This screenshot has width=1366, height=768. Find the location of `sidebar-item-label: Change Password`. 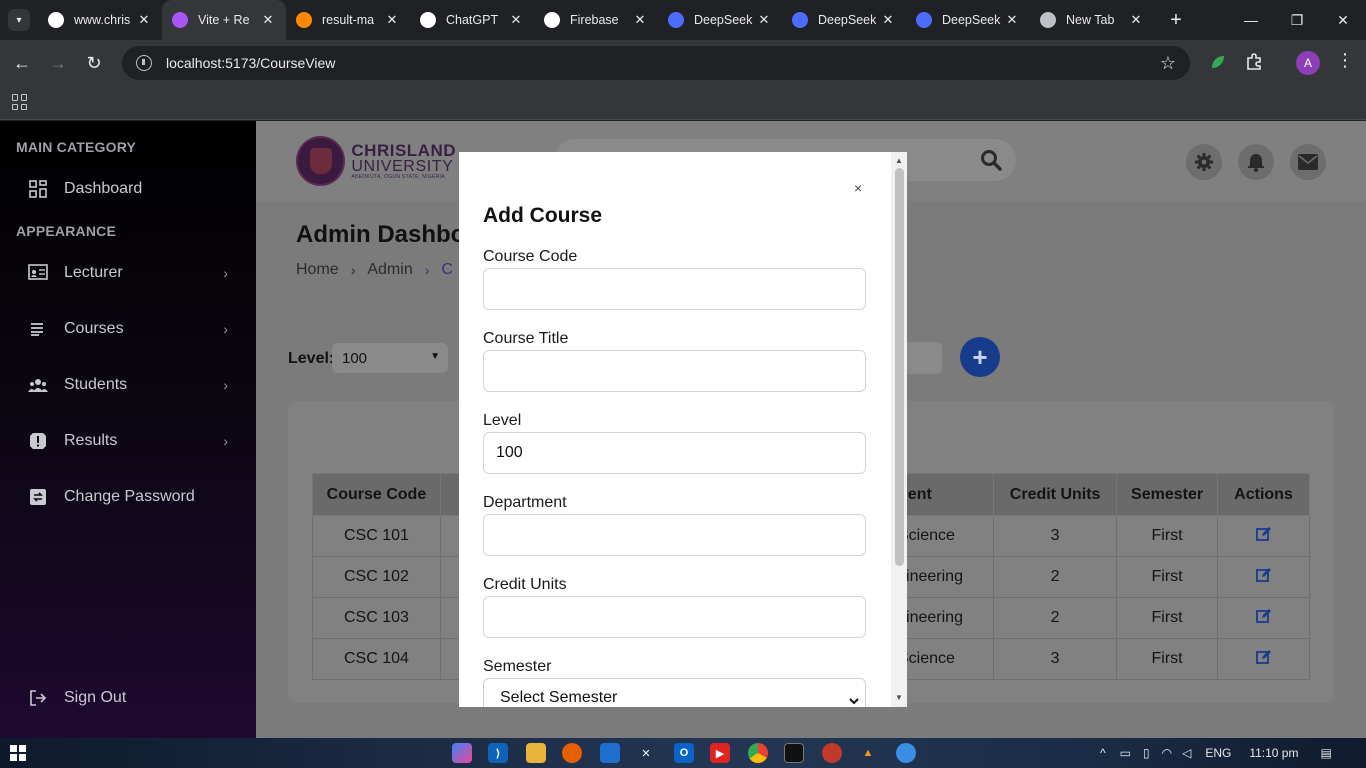

sidebar-item-label: Change Password is located at coordinates (129, 496).